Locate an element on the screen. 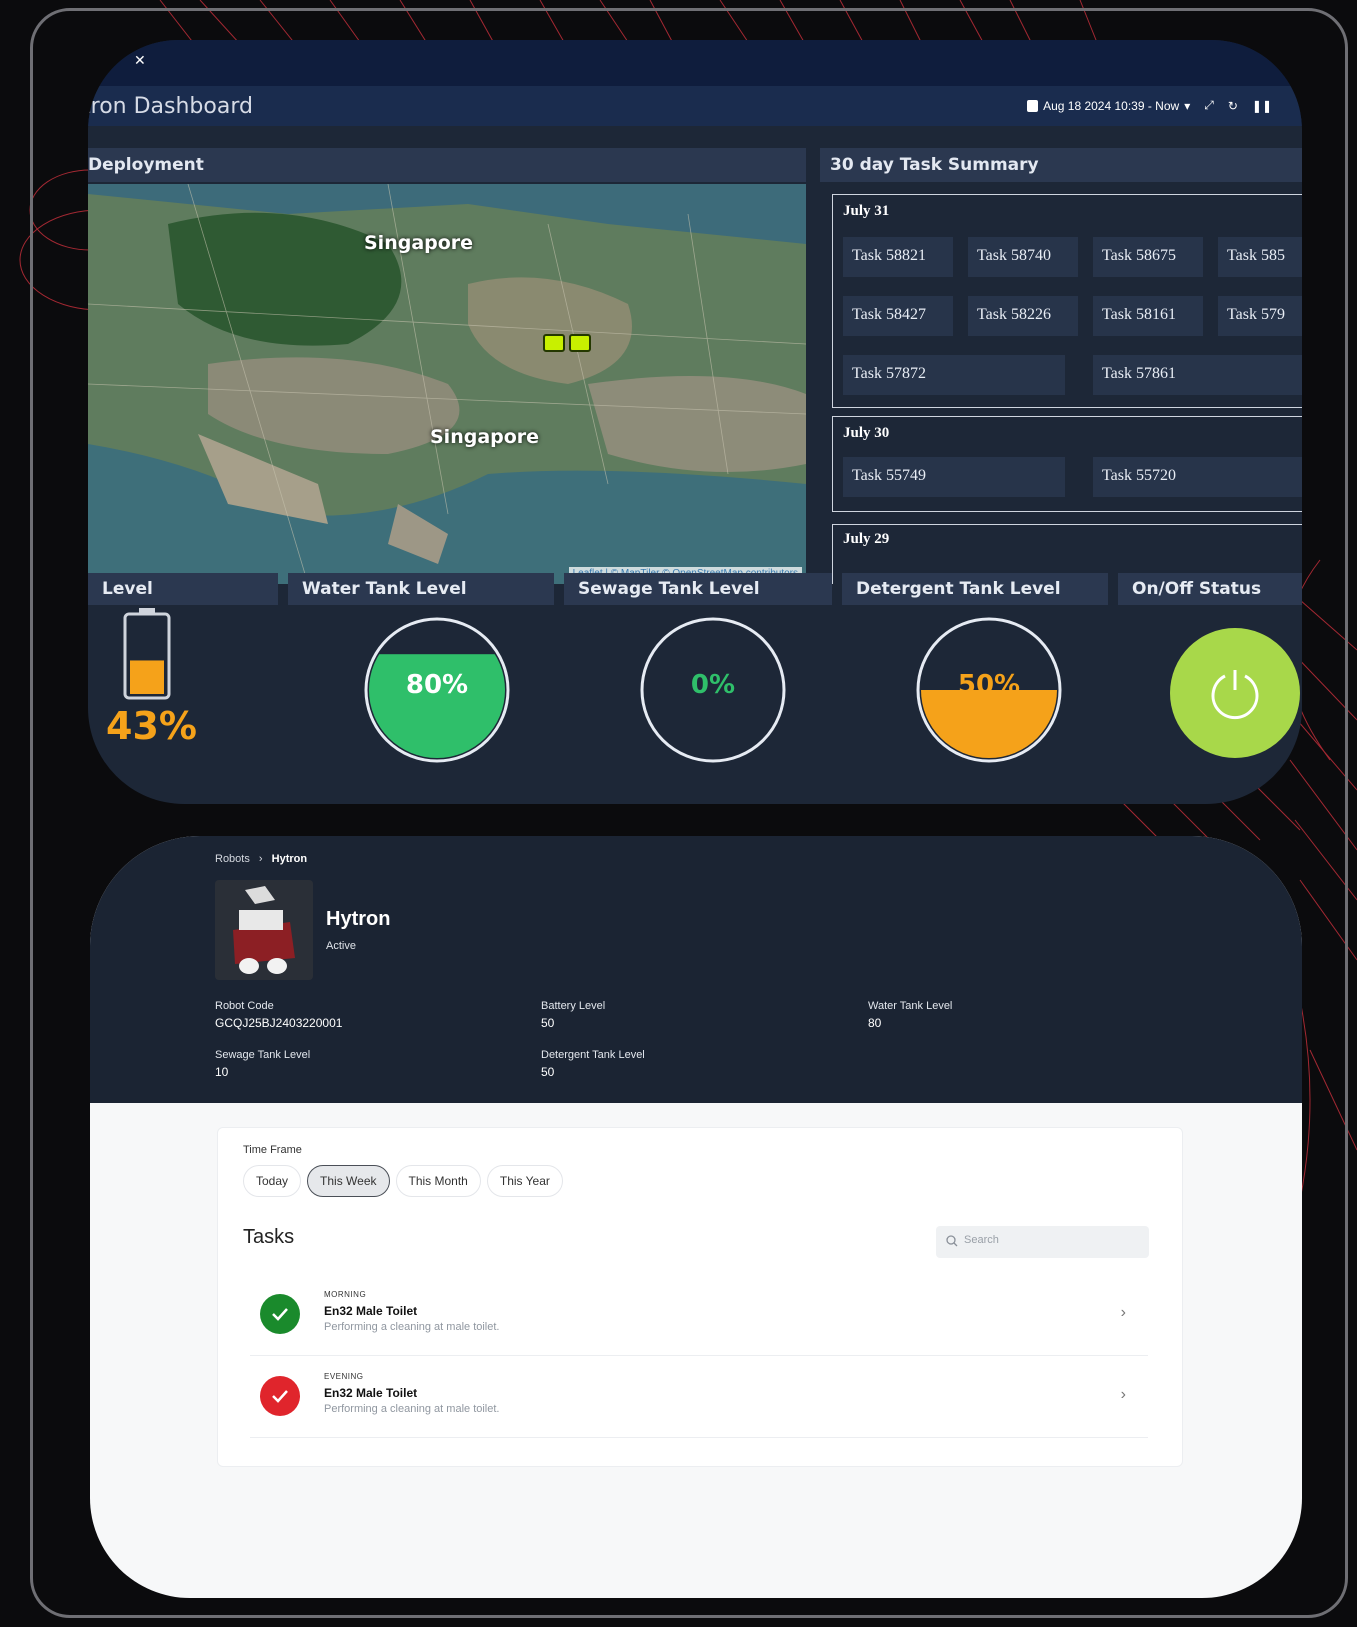 This screenshot has width=1357, height=1627. detergent-fill is located at coordinates (989, 724).